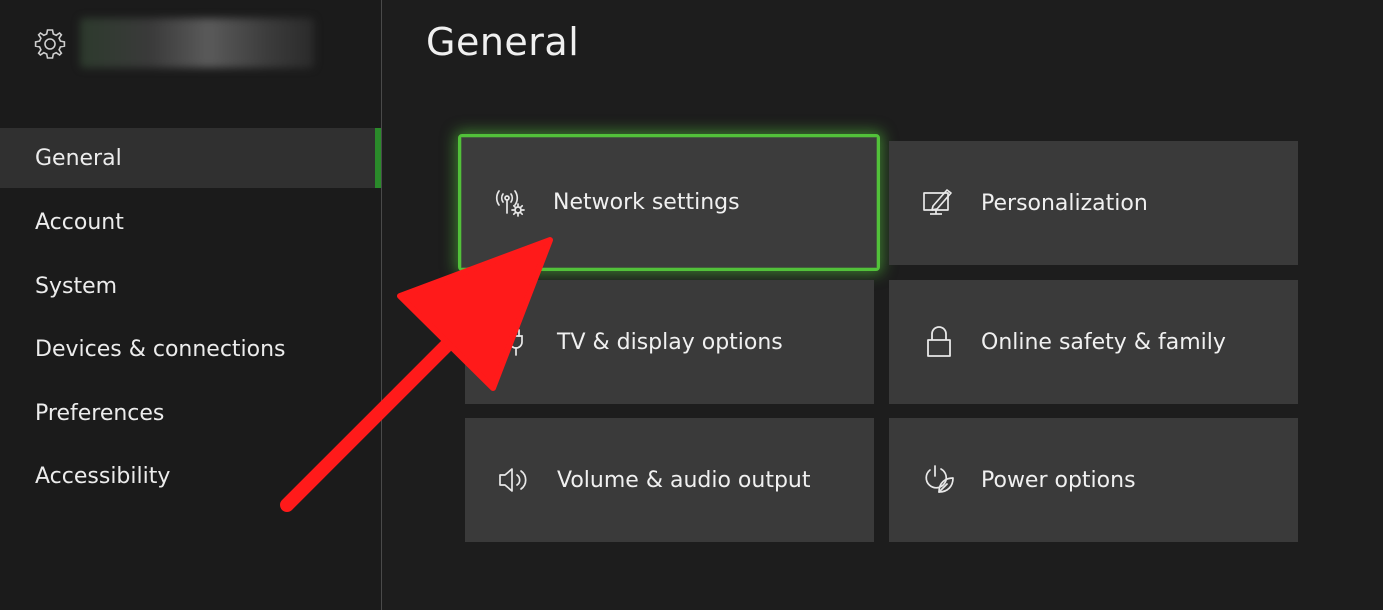 This screenshot has height=610, width=1383. What do you see at coordinates (939, 479) in the screenshot?
I see `power-leaf-icon` at bounding box center [939, 479].